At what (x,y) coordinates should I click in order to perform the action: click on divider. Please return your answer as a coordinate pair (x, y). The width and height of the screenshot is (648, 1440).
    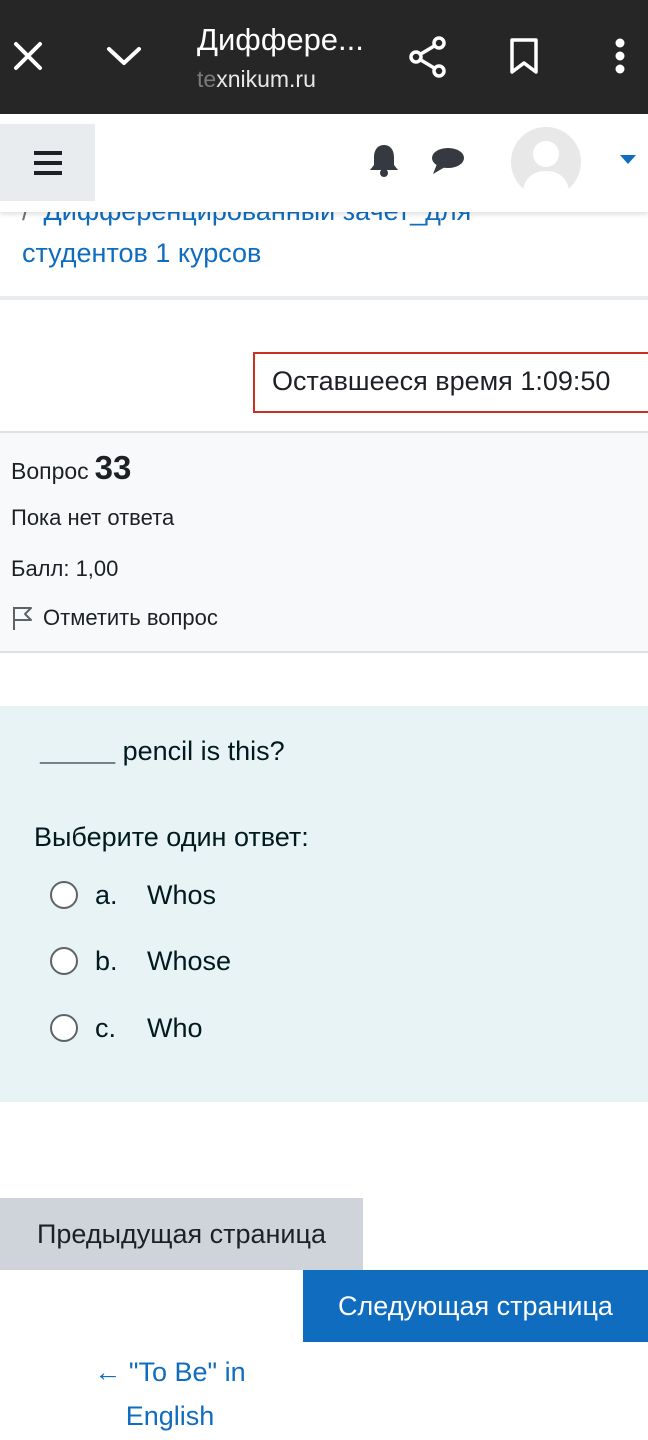
    Looking at the image, I should click on (324, 298).